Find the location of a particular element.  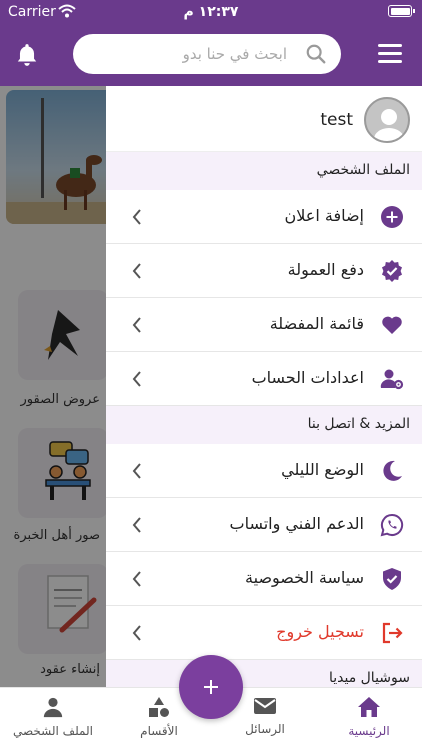

menu-item-account-settings: اعدادات الحساب is located at coordinates (264, 379).